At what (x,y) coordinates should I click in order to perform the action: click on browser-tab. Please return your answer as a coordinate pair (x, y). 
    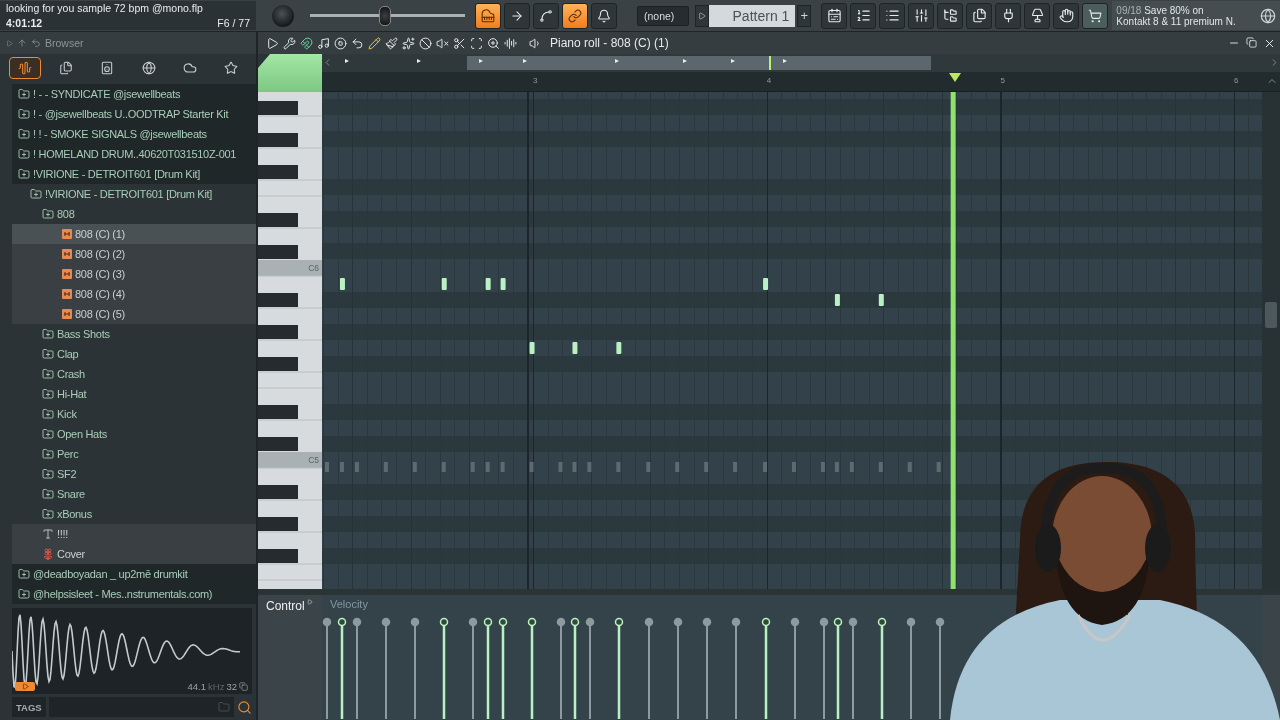
    Looking at the image, I should click on (24, 68).